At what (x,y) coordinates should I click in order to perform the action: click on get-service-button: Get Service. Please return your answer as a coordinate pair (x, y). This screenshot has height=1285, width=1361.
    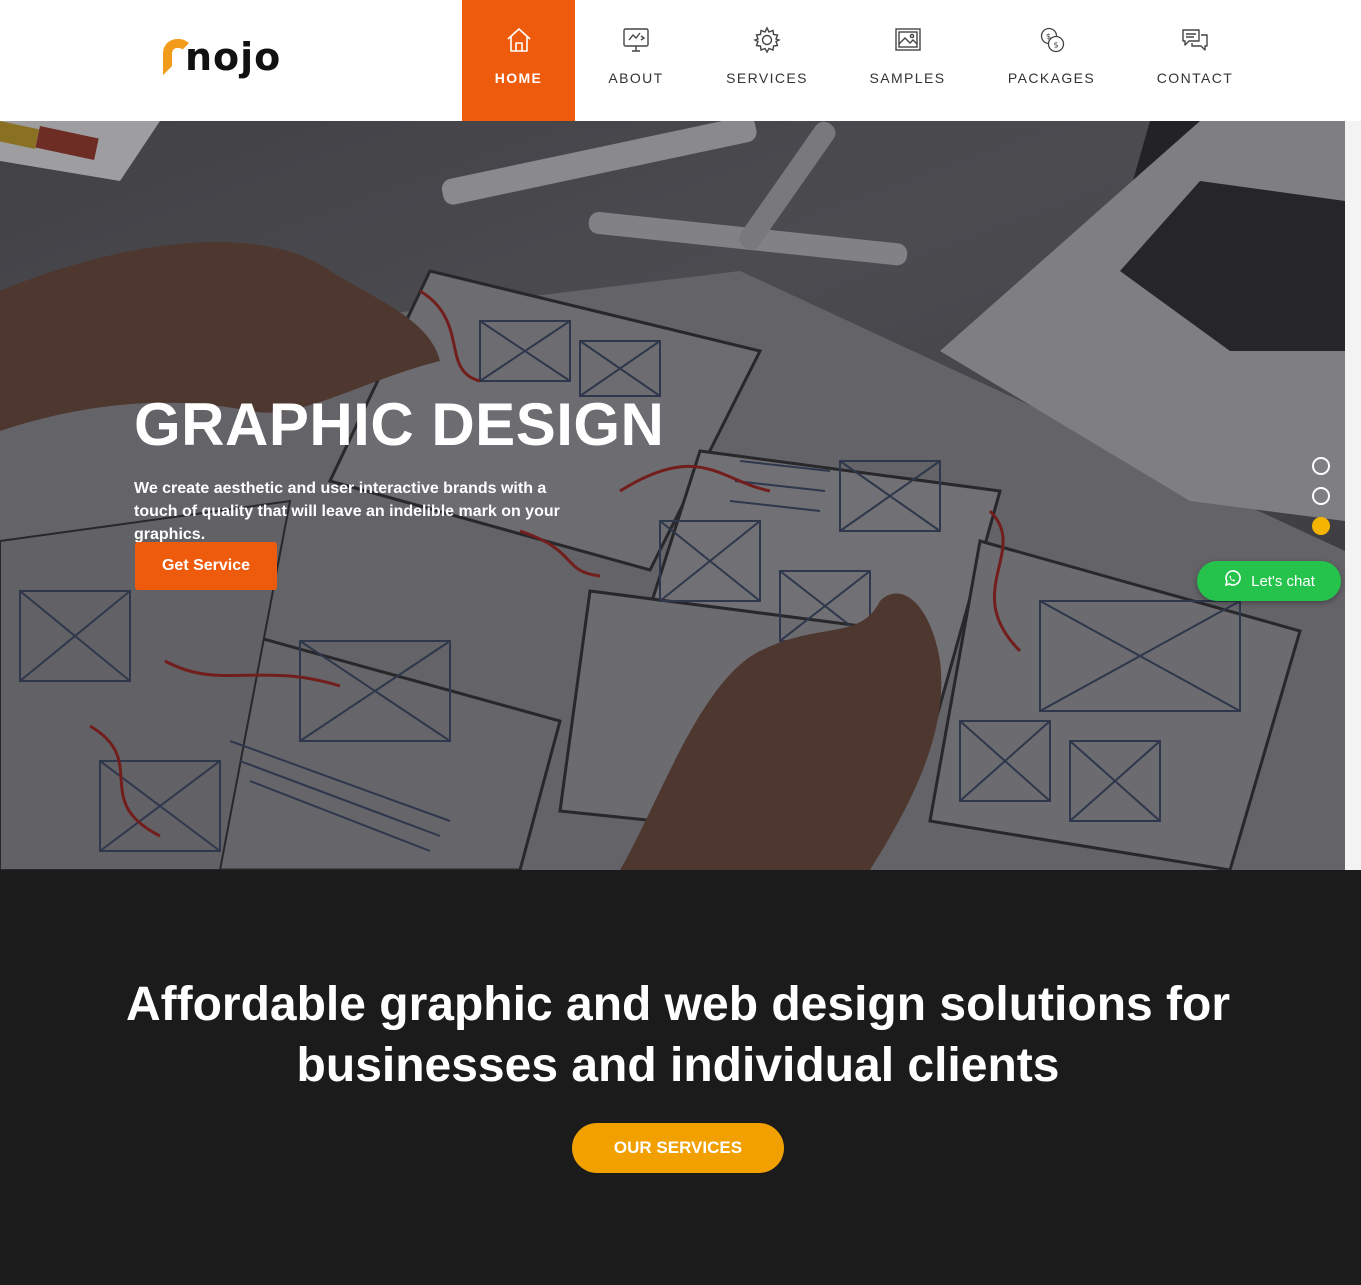
    Looking at the image, I should click on (206, 566).